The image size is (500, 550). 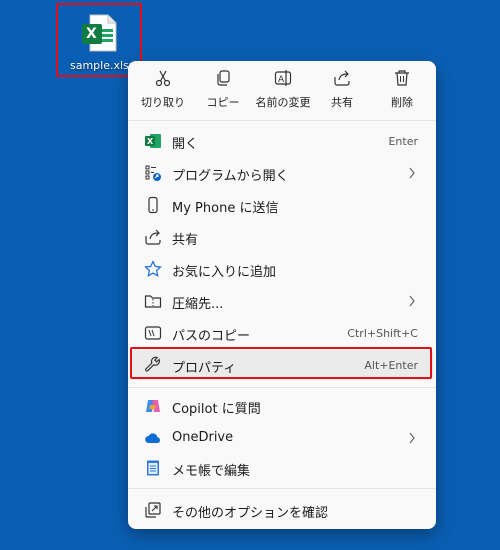 I want to click on menu-item-label: お気に入りに追加, so click(x=224, y=272).